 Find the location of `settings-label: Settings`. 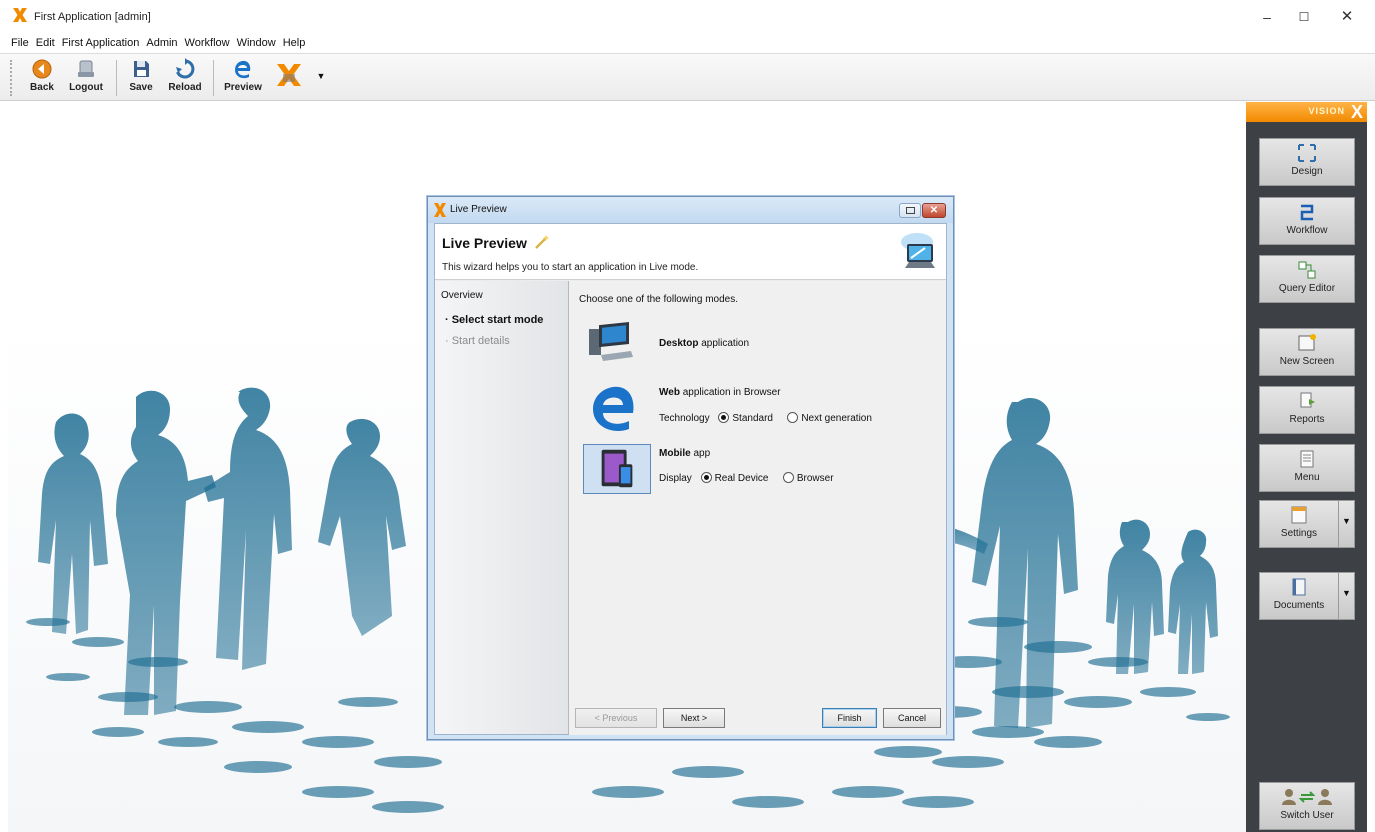

settings-label: Settings is located at coordinates (1299, 533).